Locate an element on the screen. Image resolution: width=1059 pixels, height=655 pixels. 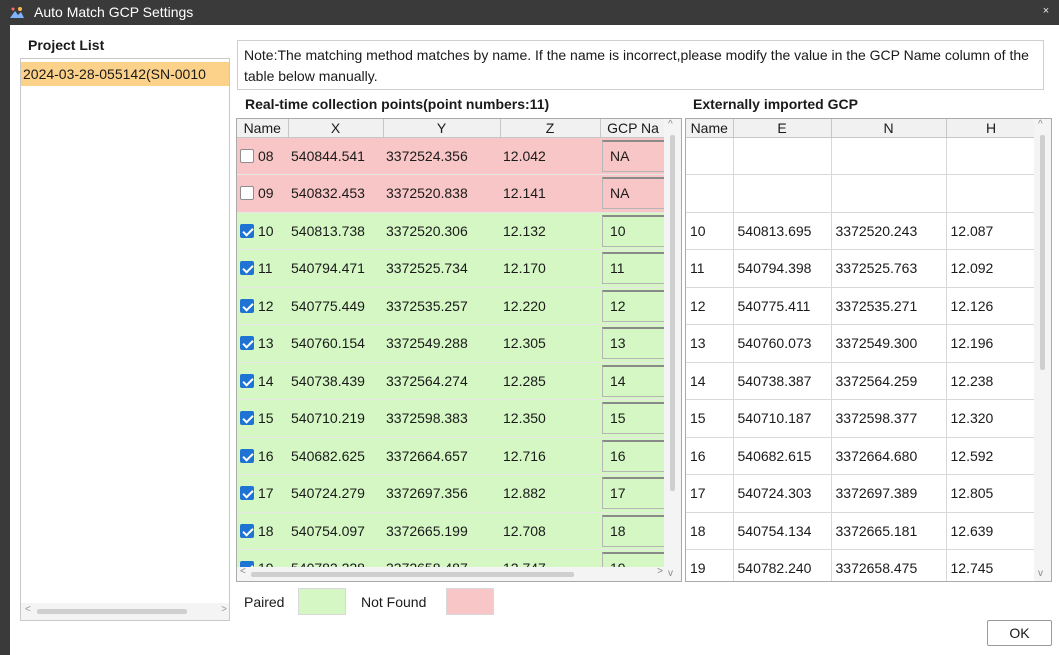
table-row: 10 540813.738 3372520.306 12.132 10 is located at coordinates (451, 231).